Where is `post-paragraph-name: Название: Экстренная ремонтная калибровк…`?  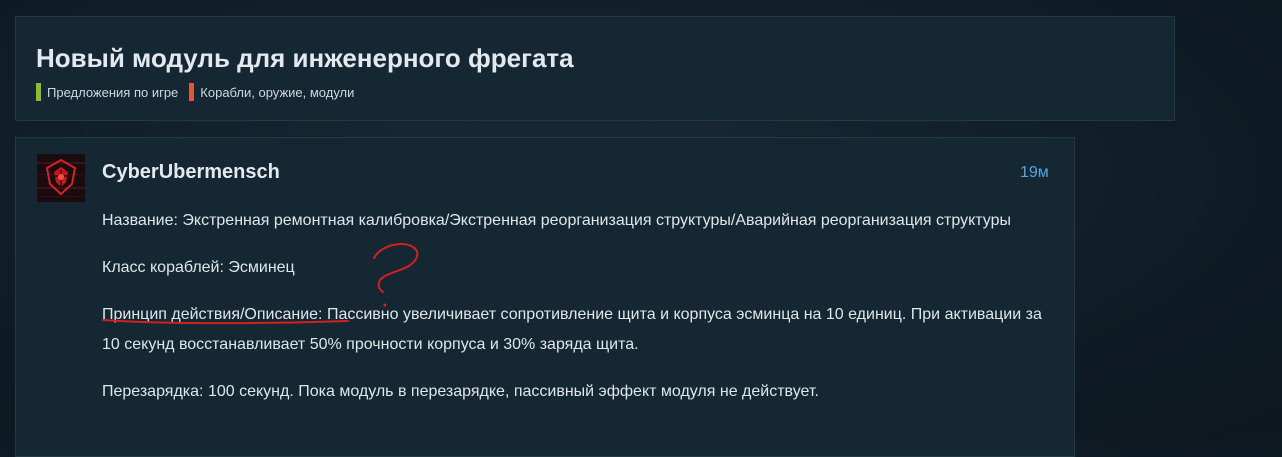
post-paragraph-name: Название: Экстренная ремонтная калибровк… is located at coordinates (556, 220).